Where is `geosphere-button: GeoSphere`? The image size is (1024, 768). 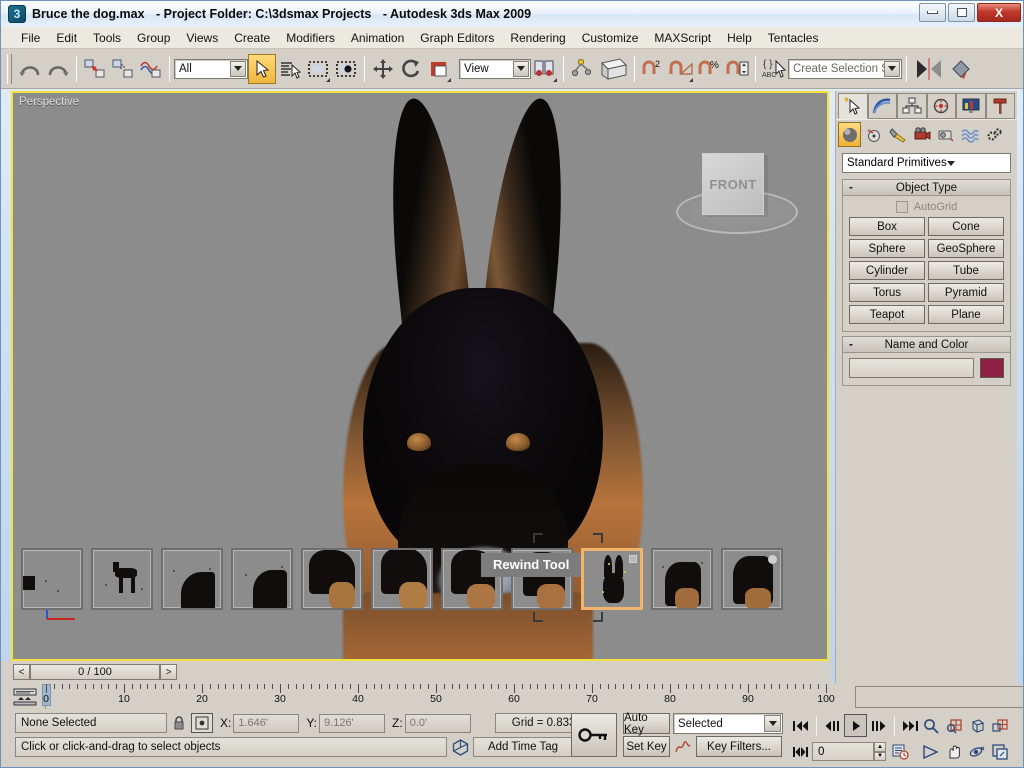 geosphere-button: GeoSphere is located at coordinates (966, 248).